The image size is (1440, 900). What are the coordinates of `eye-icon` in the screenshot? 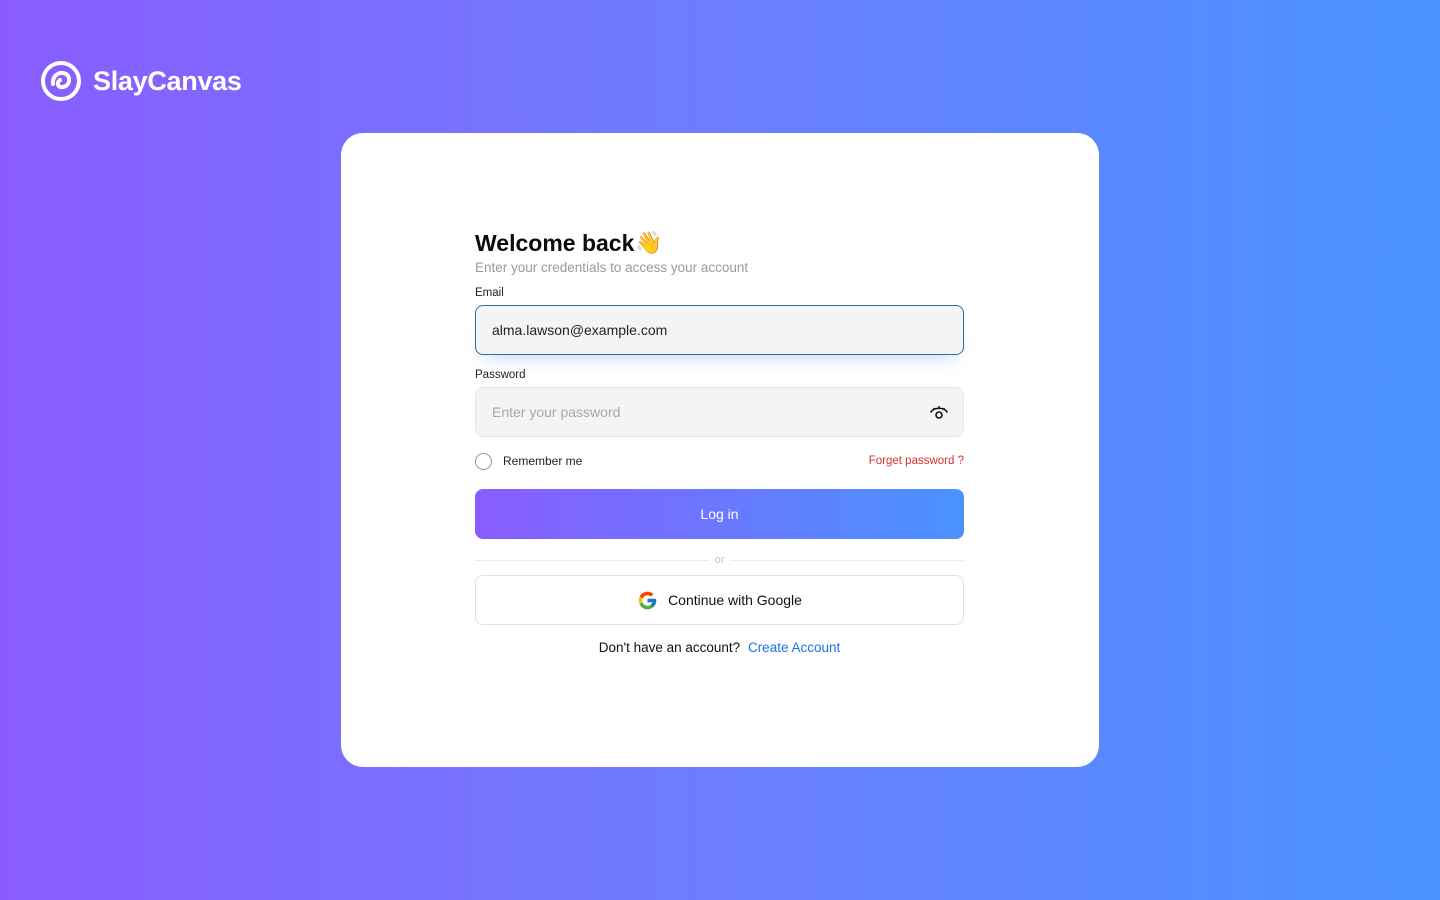 It's located at (939, 413).